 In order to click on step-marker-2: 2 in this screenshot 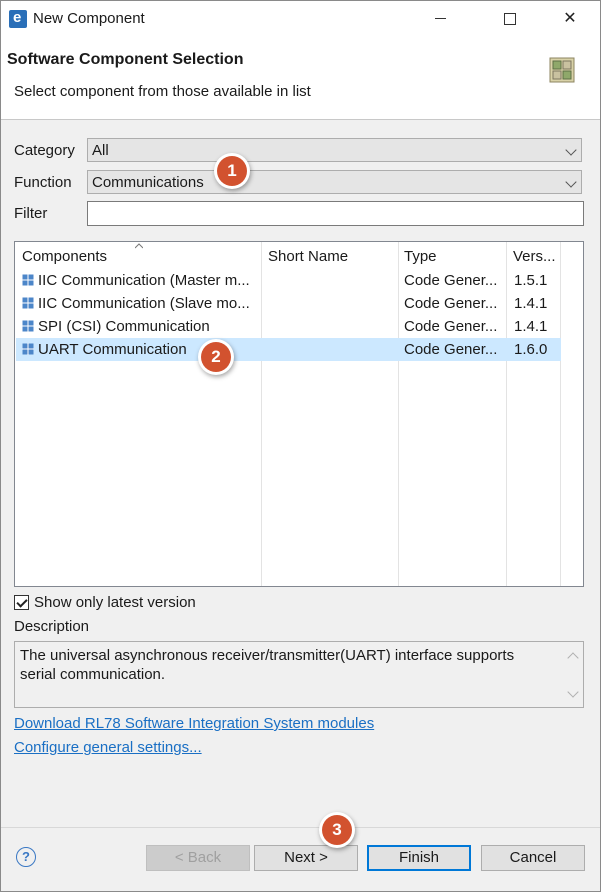, I will do `click(216, 357)`.